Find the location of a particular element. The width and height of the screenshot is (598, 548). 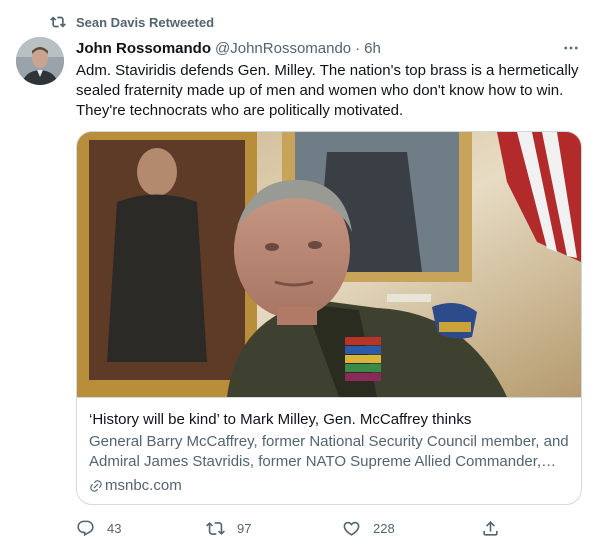

action-bar: 43 97 228 is located at coordinates (291, 528).